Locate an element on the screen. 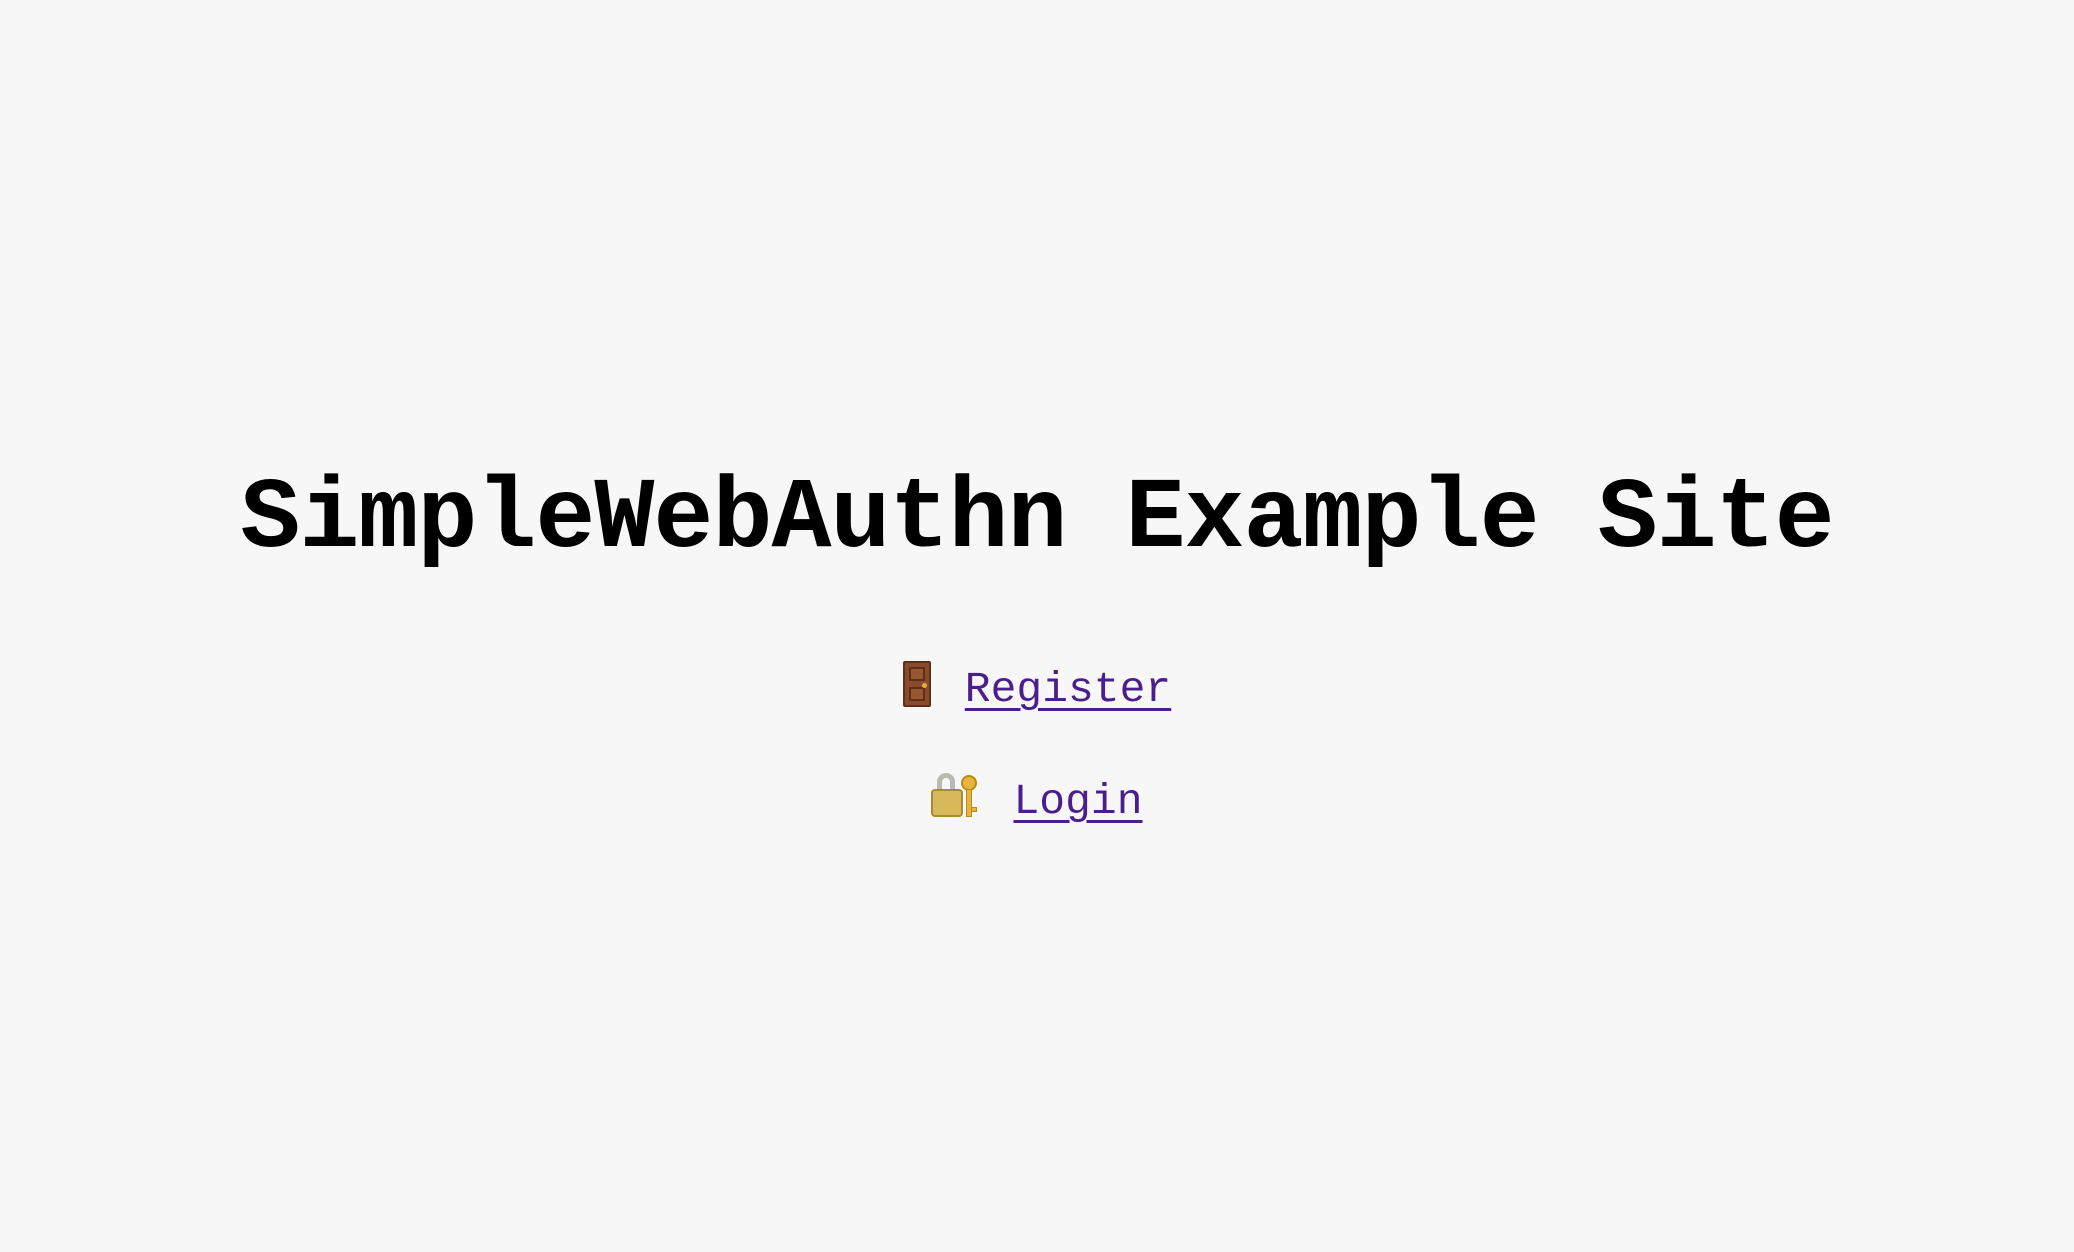  register-row: Register is located at coordinates (1037, 690).